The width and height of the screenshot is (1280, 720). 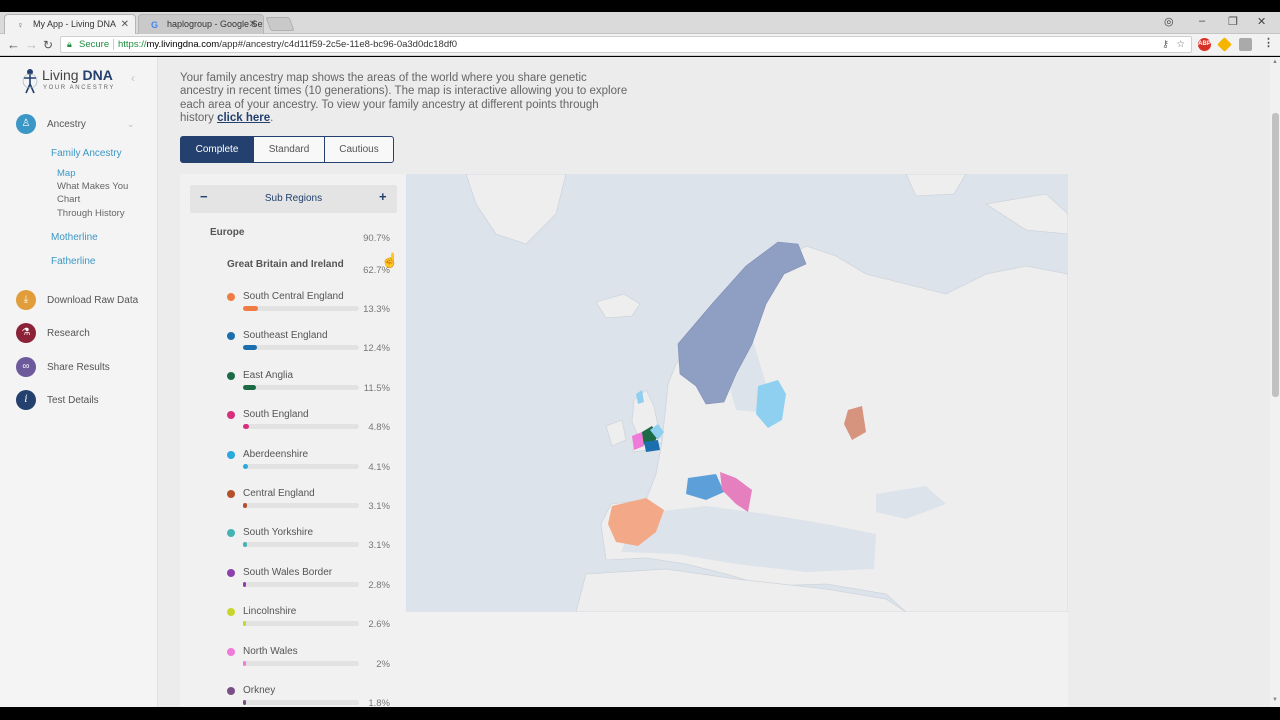 What do you see at coordinates (1204, 44) in the screenshot?
I see `adblock-extension-icon: ABP` at bounding box center [1204, 44].